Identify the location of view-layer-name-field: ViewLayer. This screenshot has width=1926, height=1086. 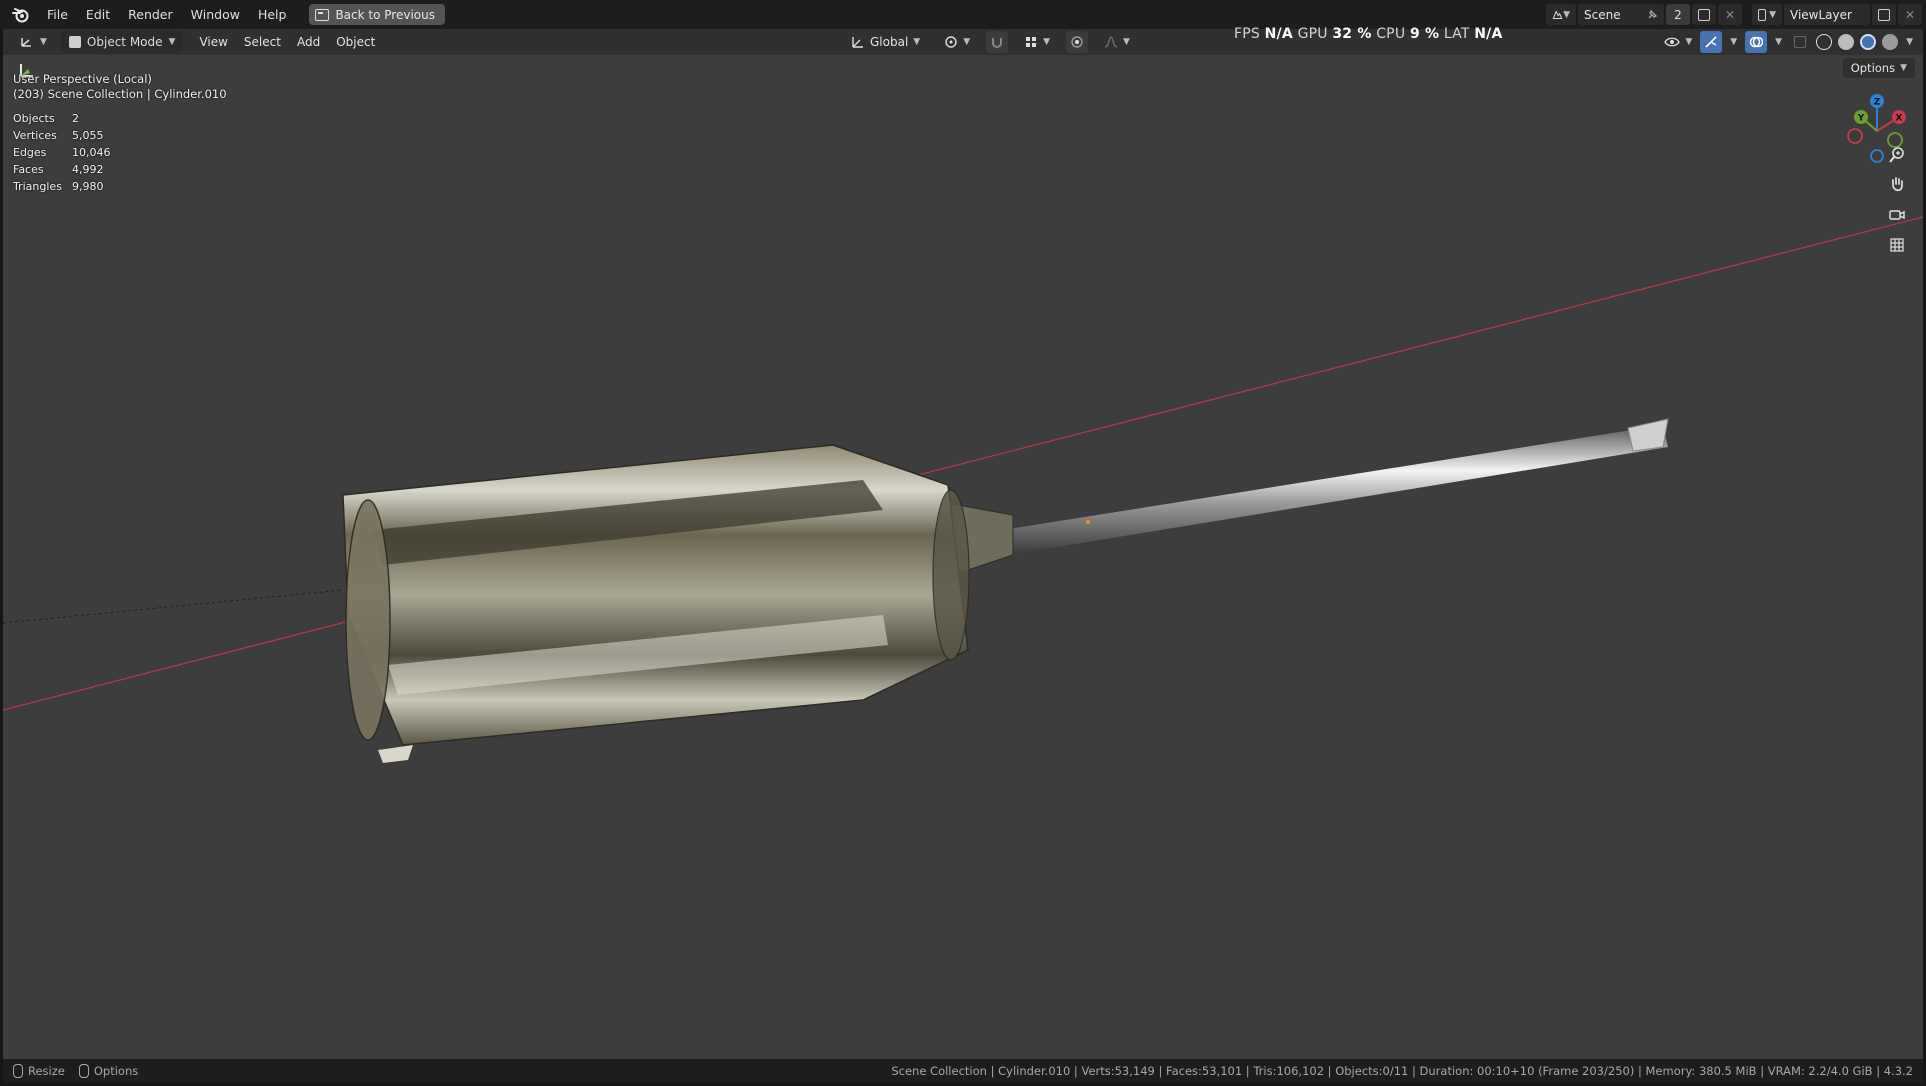
(1827, 14).